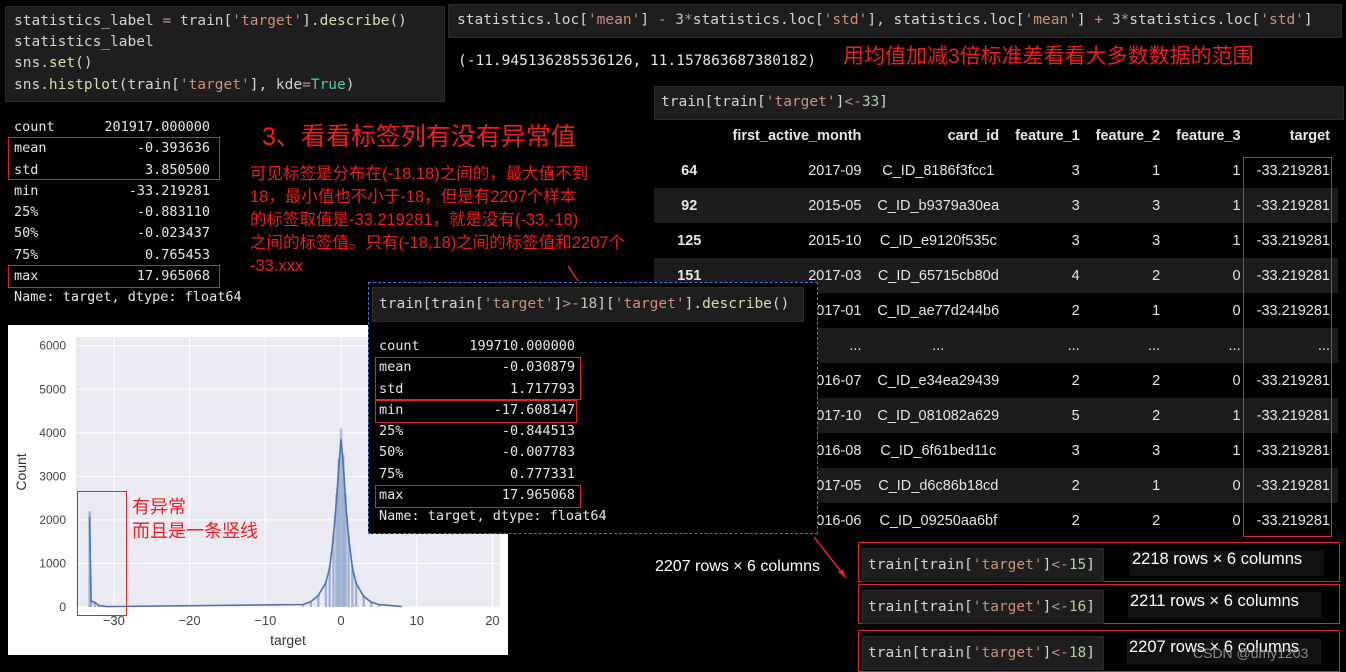 Image resolution: width=1346 pixels, height=672 pixels. I want to click on describe-value: -0.023437, so click(173, 233).